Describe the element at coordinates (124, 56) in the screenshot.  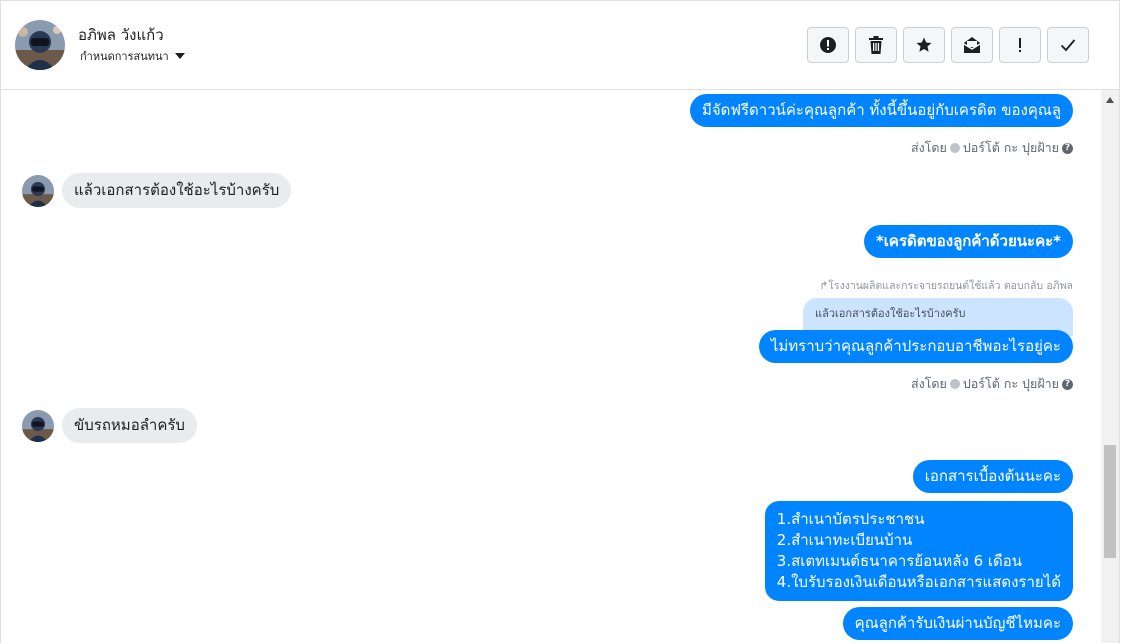
I see `conversation-setting-label: กำหนดการสนทนา` at that location.